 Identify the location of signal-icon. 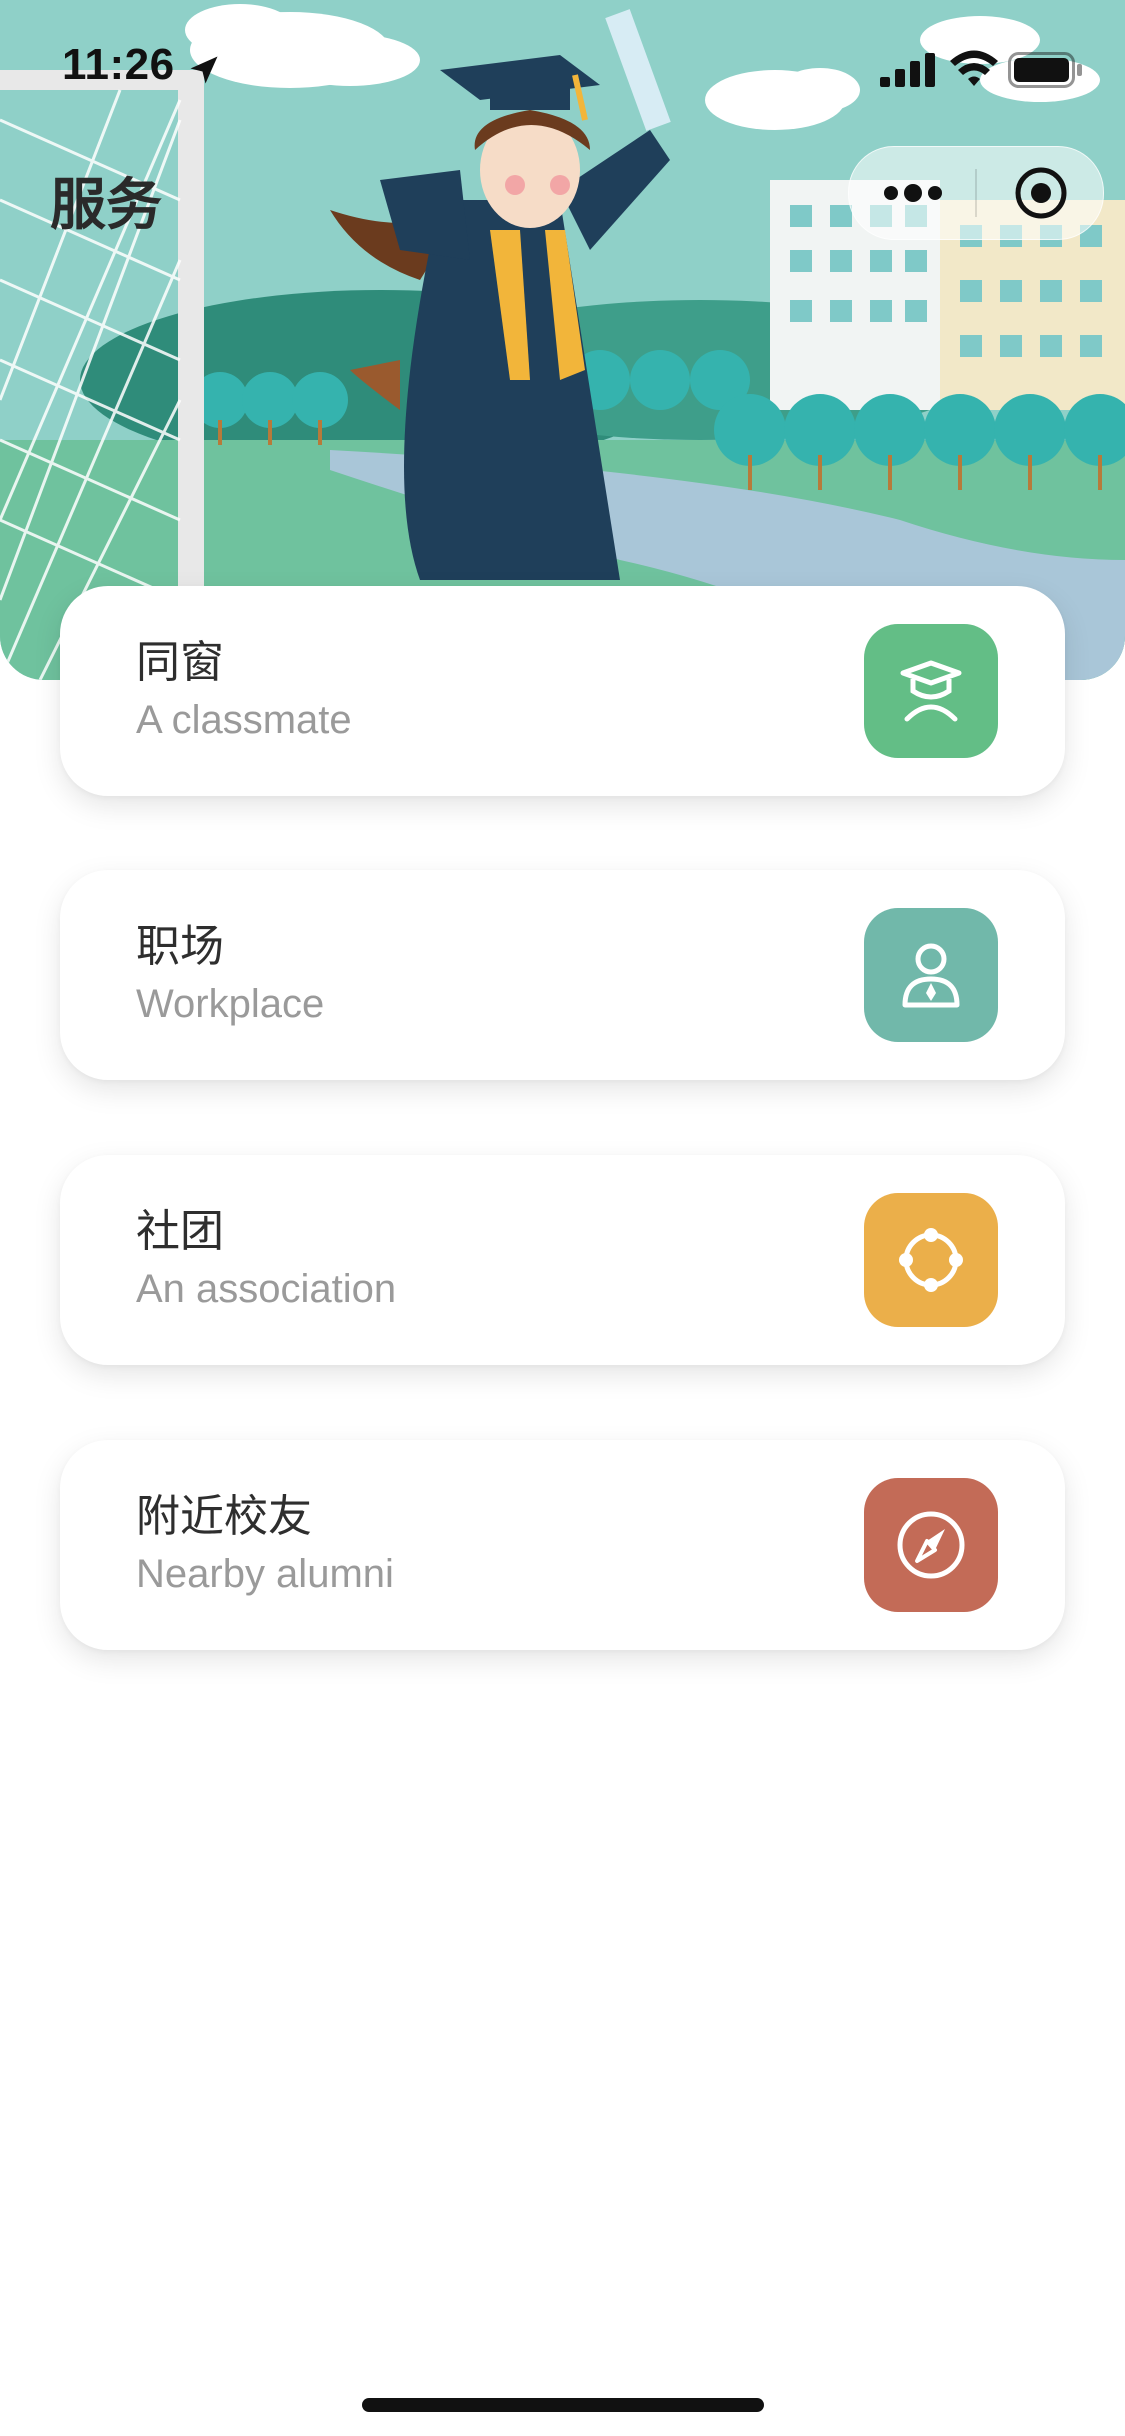
(907, 70).